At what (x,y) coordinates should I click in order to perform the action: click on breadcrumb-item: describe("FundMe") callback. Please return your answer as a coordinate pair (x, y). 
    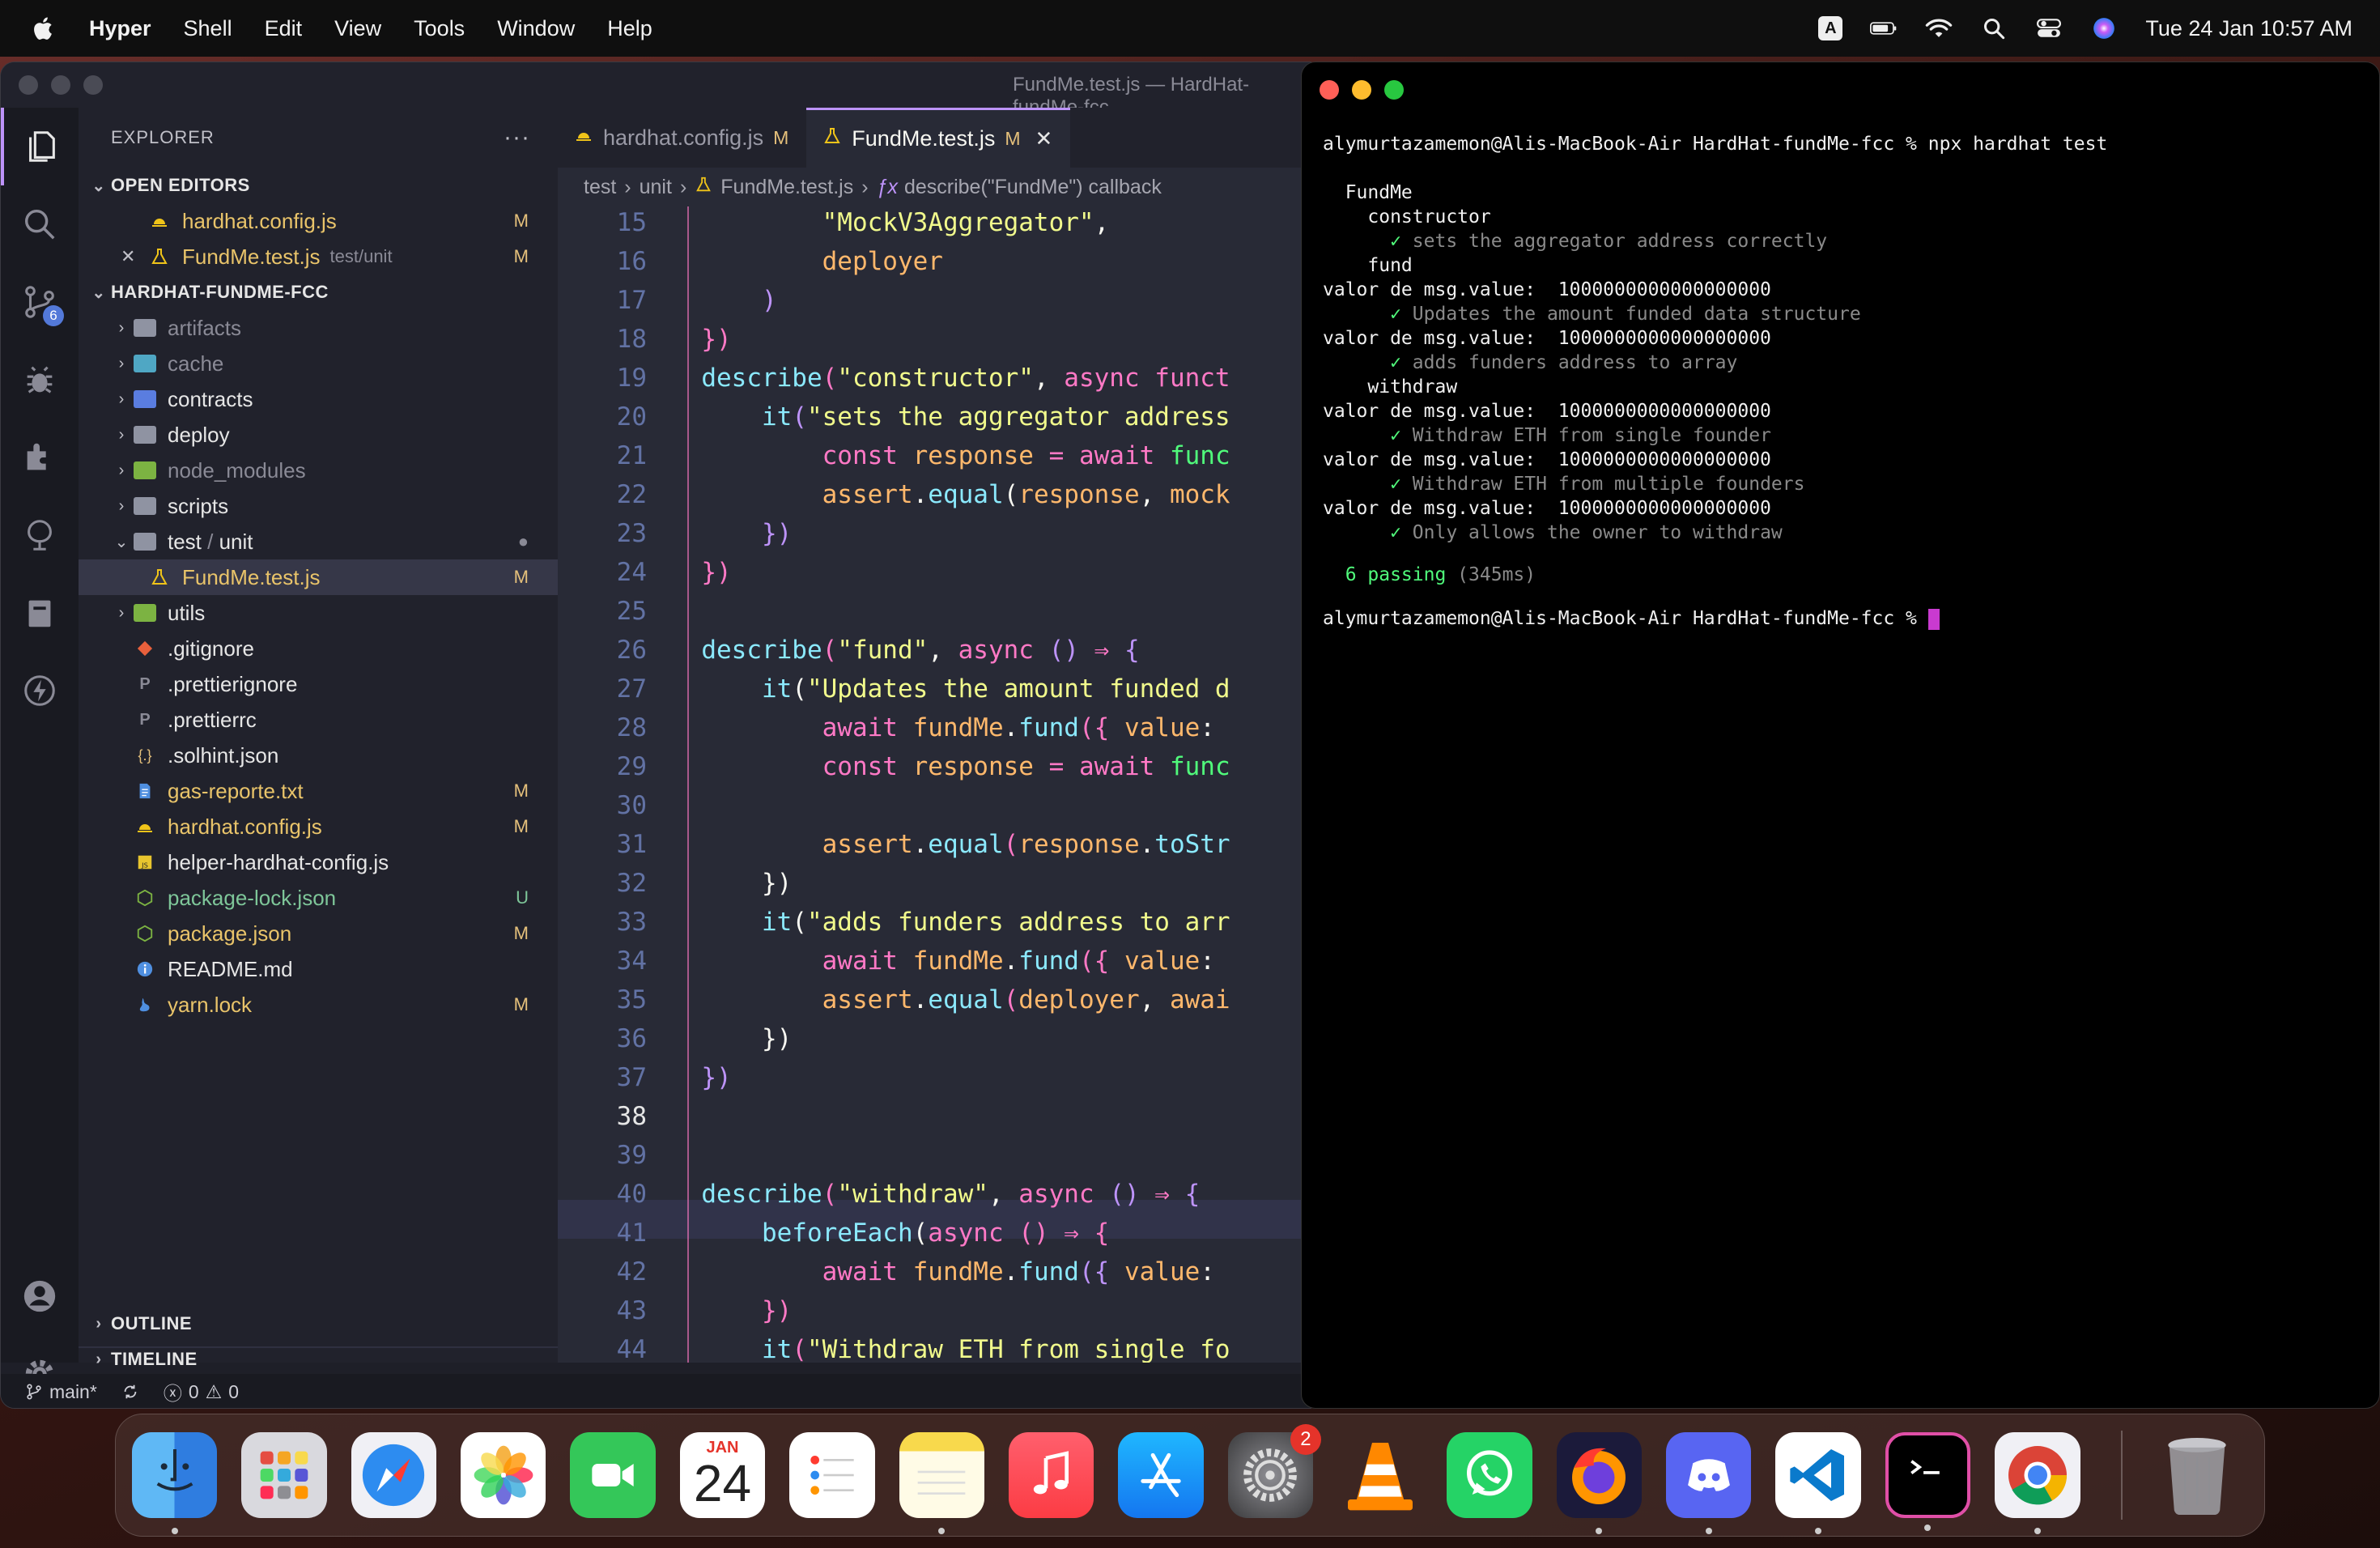
    Looking at the image, I should click on (1033, 187).